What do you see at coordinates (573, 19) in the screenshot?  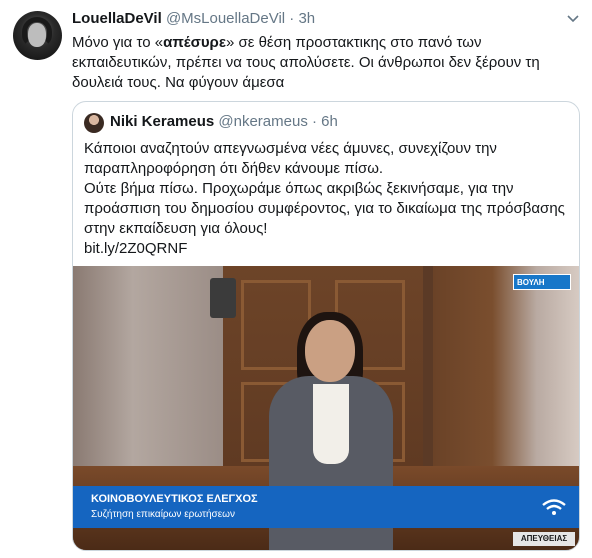 I see `chevron-down-icon` at bounding box center [573, 19].